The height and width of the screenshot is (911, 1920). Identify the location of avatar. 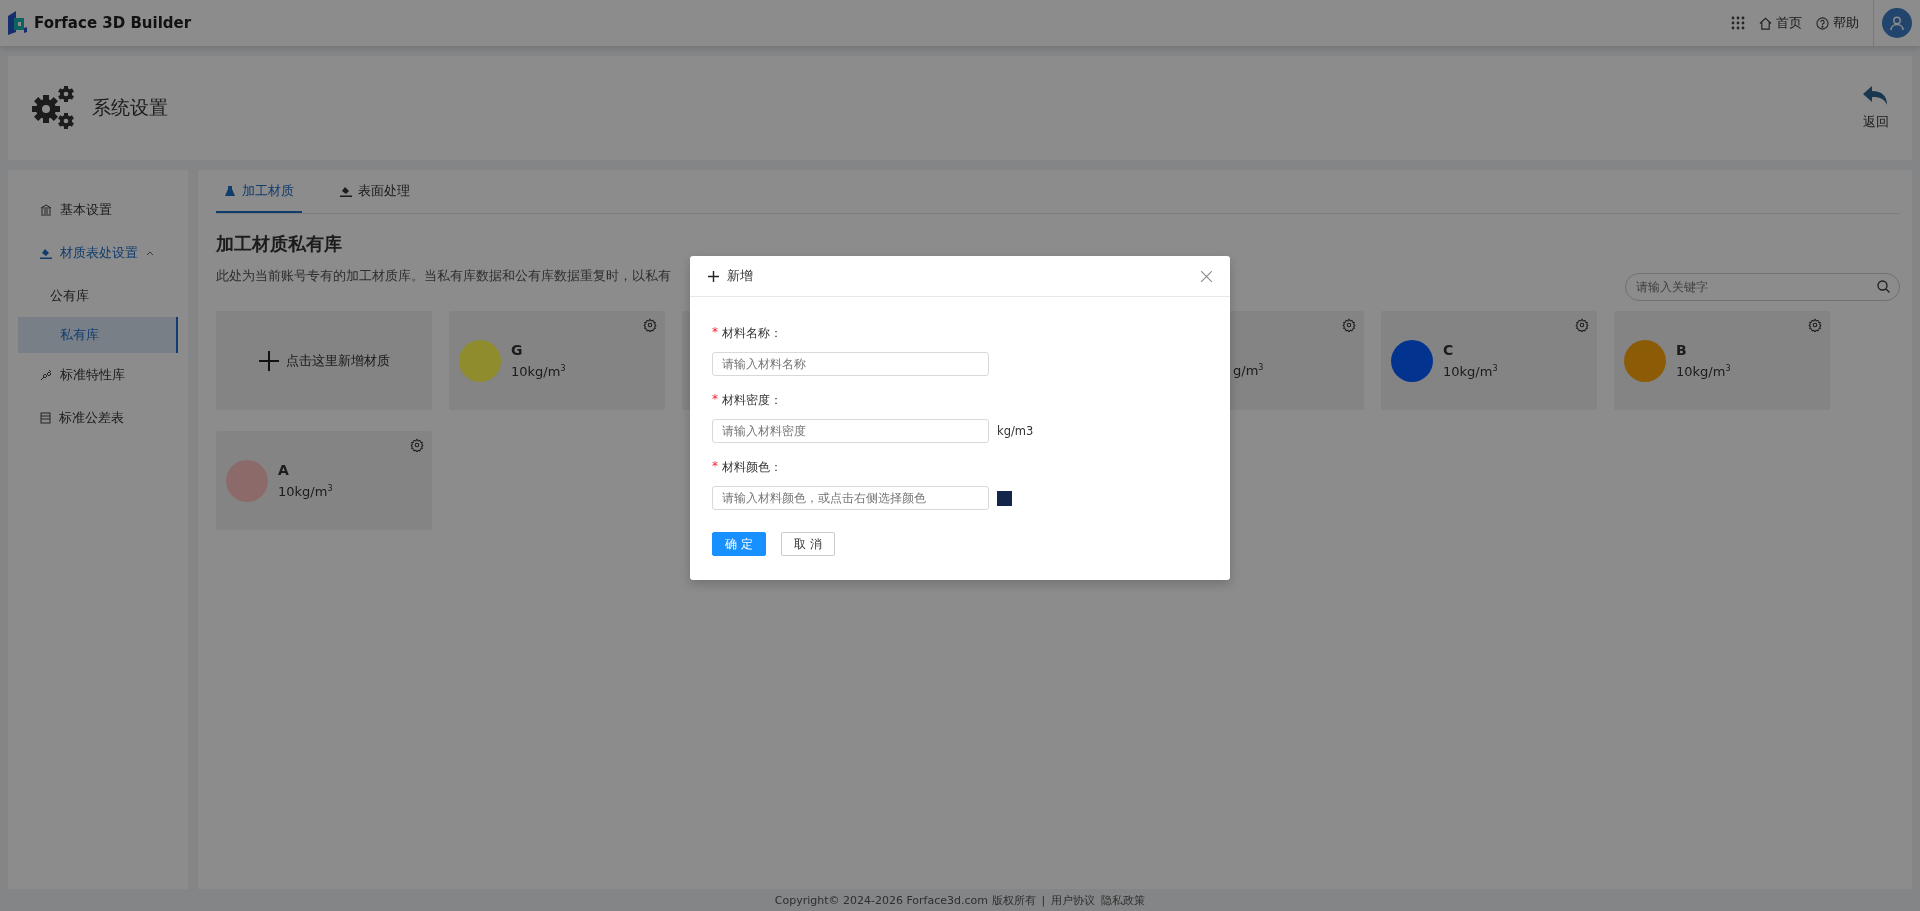
(1897, 23).